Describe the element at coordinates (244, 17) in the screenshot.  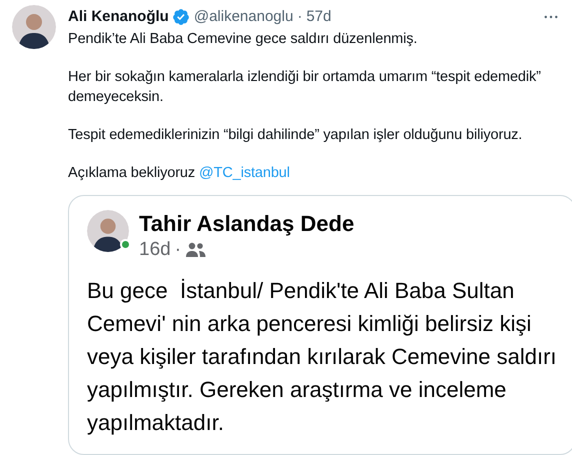
I see `author-handle: @alikenanoglu` at that location.